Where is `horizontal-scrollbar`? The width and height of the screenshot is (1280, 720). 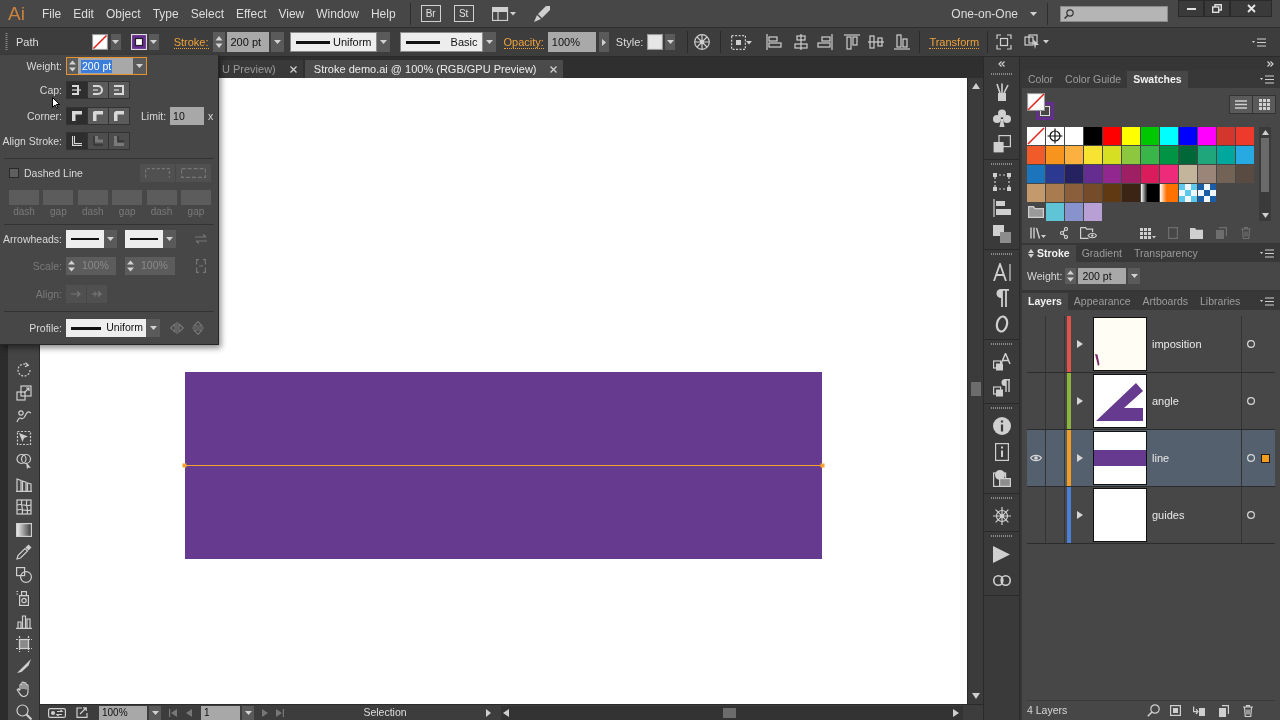
horizontal-scrollbar is located at coordinates (732, 712).